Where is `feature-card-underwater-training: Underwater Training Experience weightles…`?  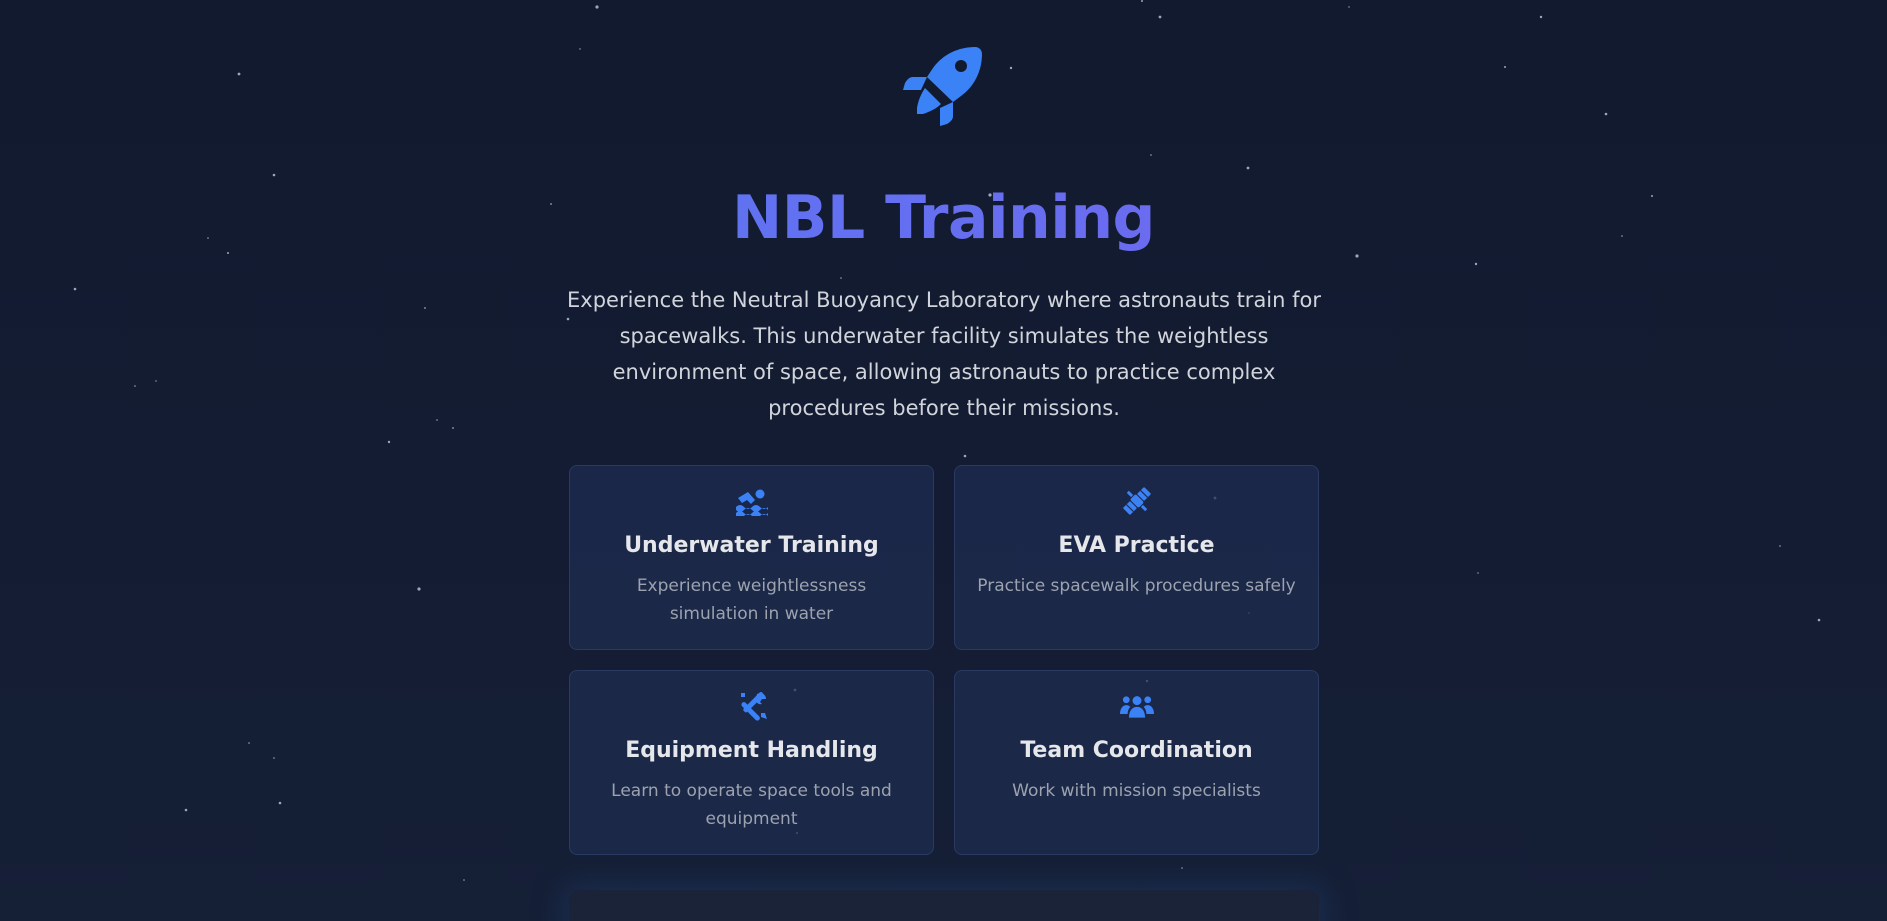 feature-card-underwater-training: Underwater Training Experience weightles… is located at coordinates (751, 557).